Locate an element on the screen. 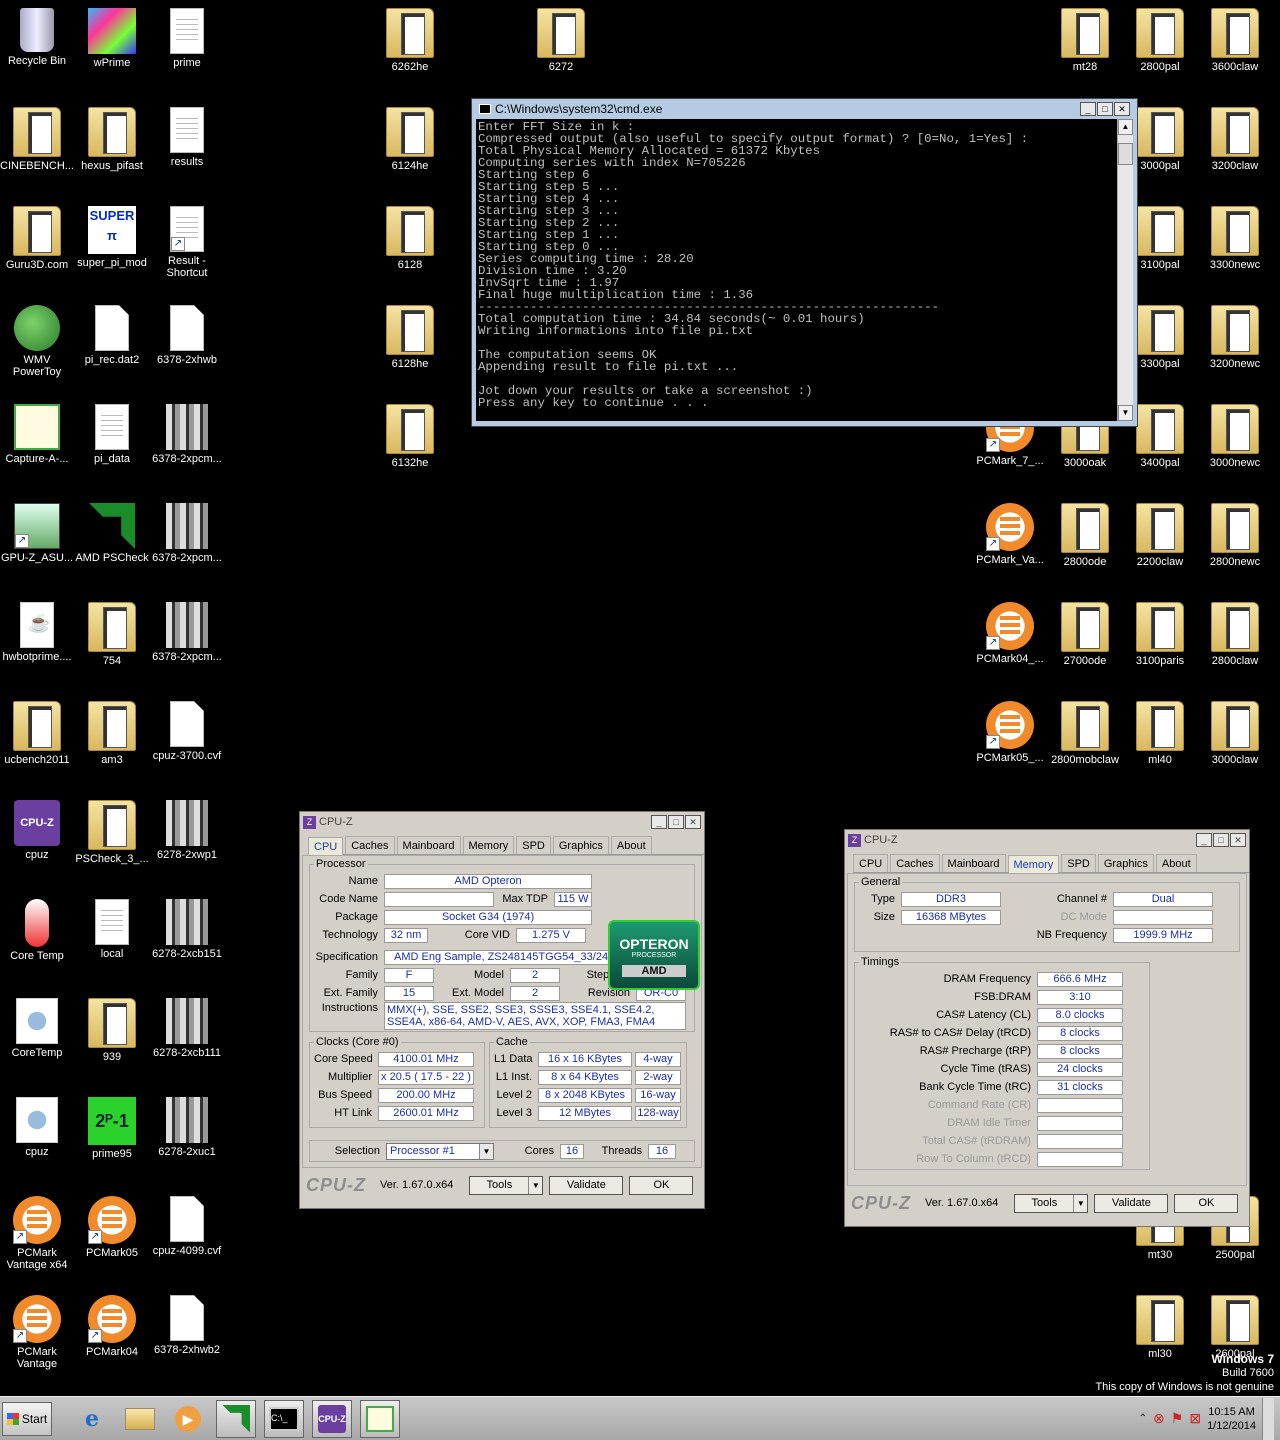 The image size is (1280, 1440). desktop-icon: 2800ode is located at coordinates (1085, 533).